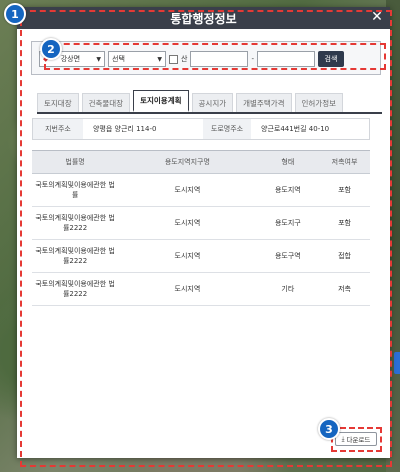 The width and height of the screenshot is (400, 472). Describe the element at coordinates (15, 14) in the screenshot. I see `annotation-badge-1: 1` at that location.